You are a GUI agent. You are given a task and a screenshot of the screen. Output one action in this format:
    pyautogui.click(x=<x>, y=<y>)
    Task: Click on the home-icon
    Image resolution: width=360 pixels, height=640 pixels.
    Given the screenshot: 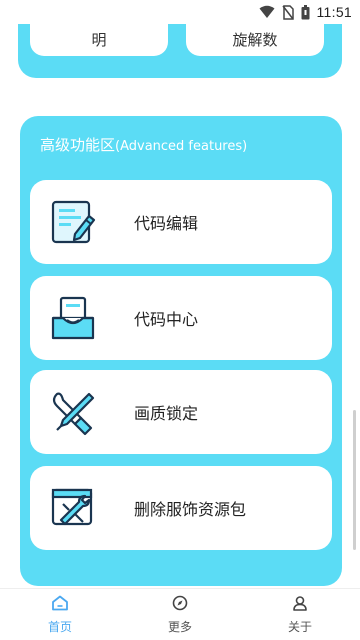 What is the action you would take?
    pyautogui.click(x=60, y=605)
    